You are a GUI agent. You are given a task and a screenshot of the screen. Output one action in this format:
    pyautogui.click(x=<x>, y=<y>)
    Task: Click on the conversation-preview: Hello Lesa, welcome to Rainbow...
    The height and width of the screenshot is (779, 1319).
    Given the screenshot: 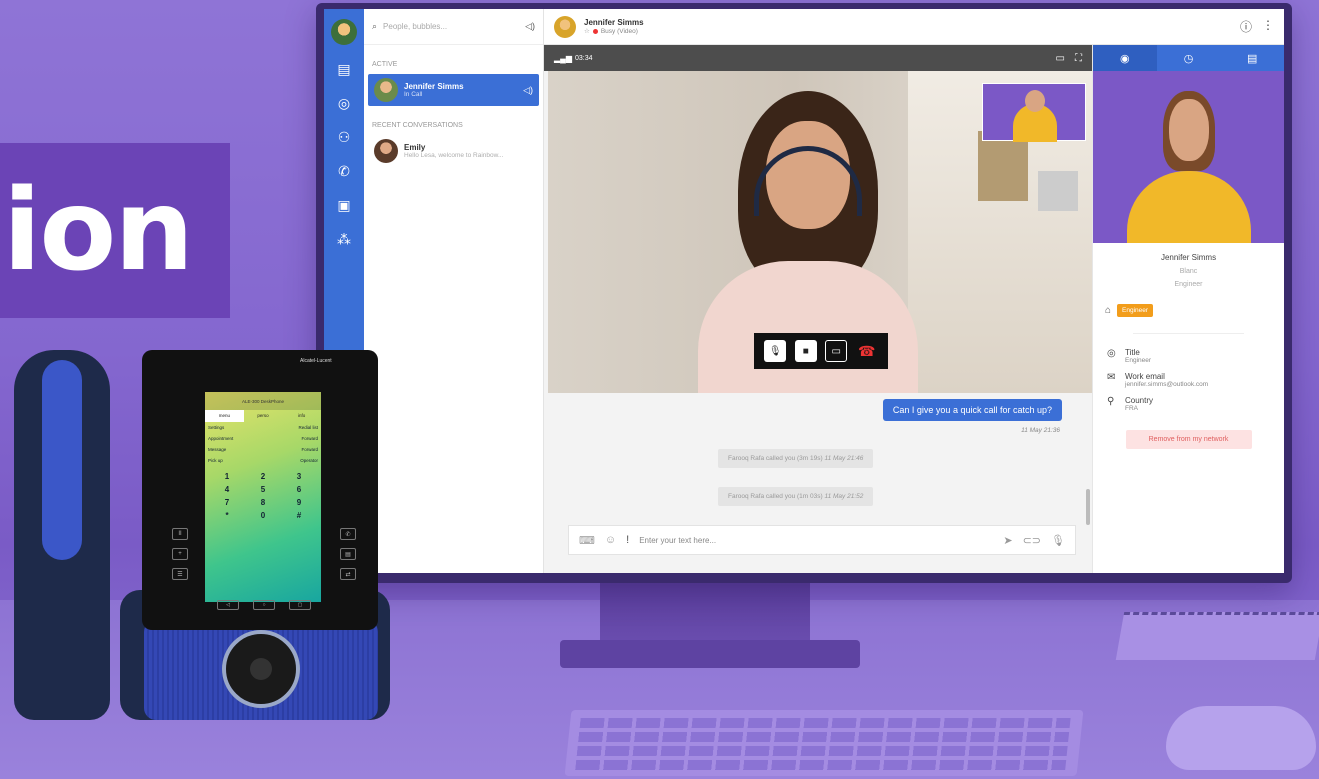 What is the action you would take?
    pyautogui.click(x=454, y=155)
    